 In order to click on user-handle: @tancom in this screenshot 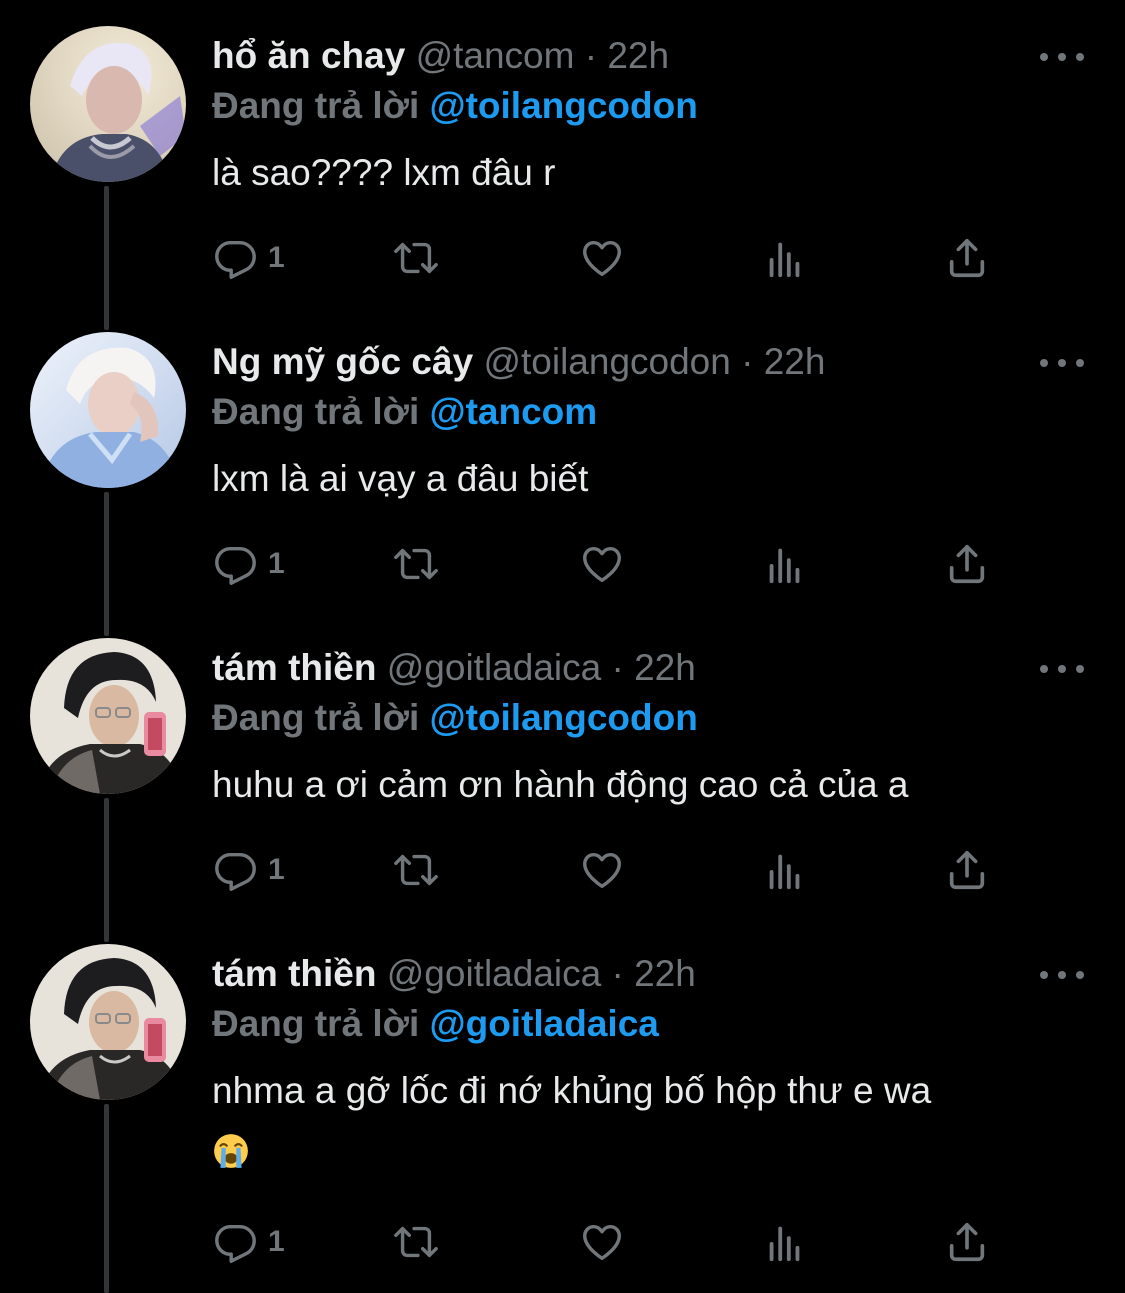, I will do `click(495, 55)`.